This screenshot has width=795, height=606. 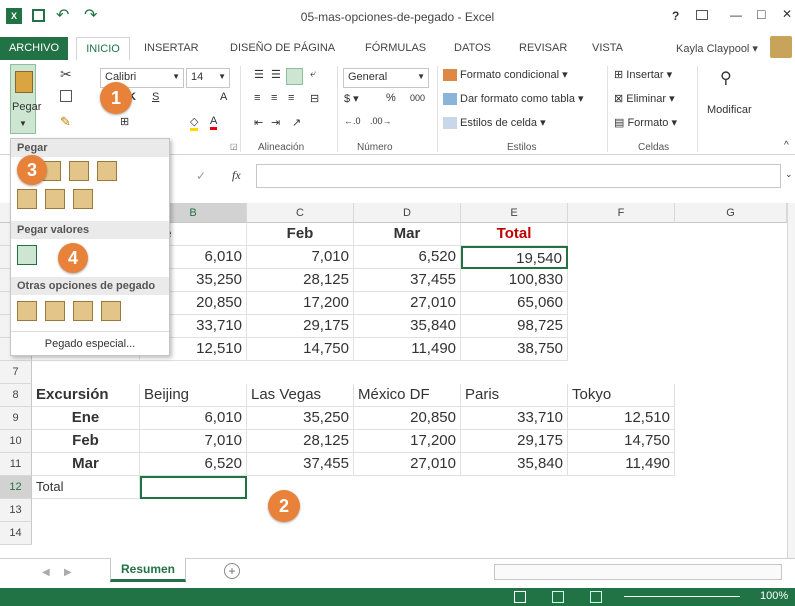 What do you see at coordinates (395, 48) in the screenshot?
I see `tab-formulas: FÓRMULAS` at bounding box center [395, 48].